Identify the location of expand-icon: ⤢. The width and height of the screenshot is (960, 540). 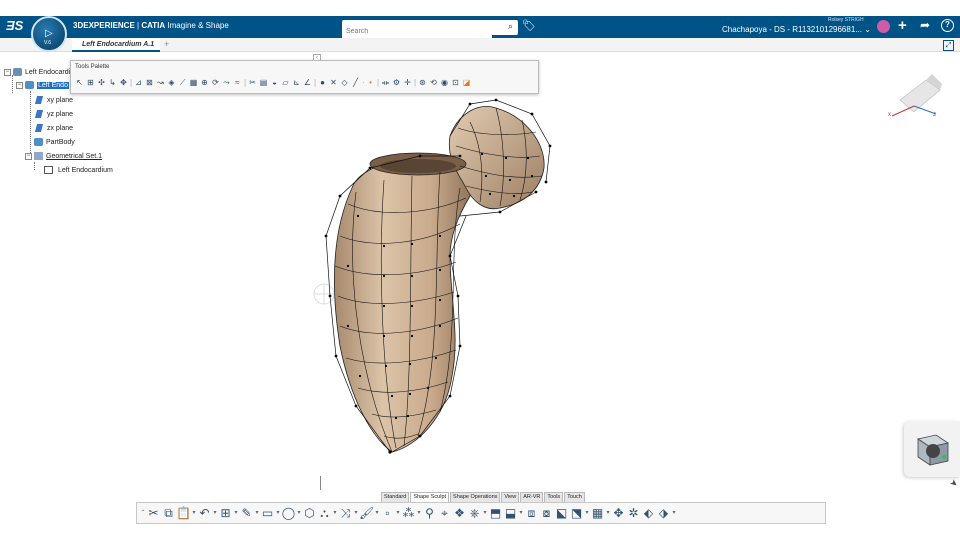
(948, 45).